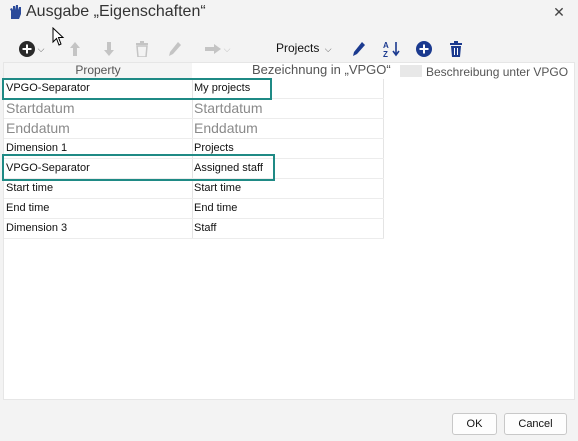  I want to click on arrow-right-icon, so click(212, 49).